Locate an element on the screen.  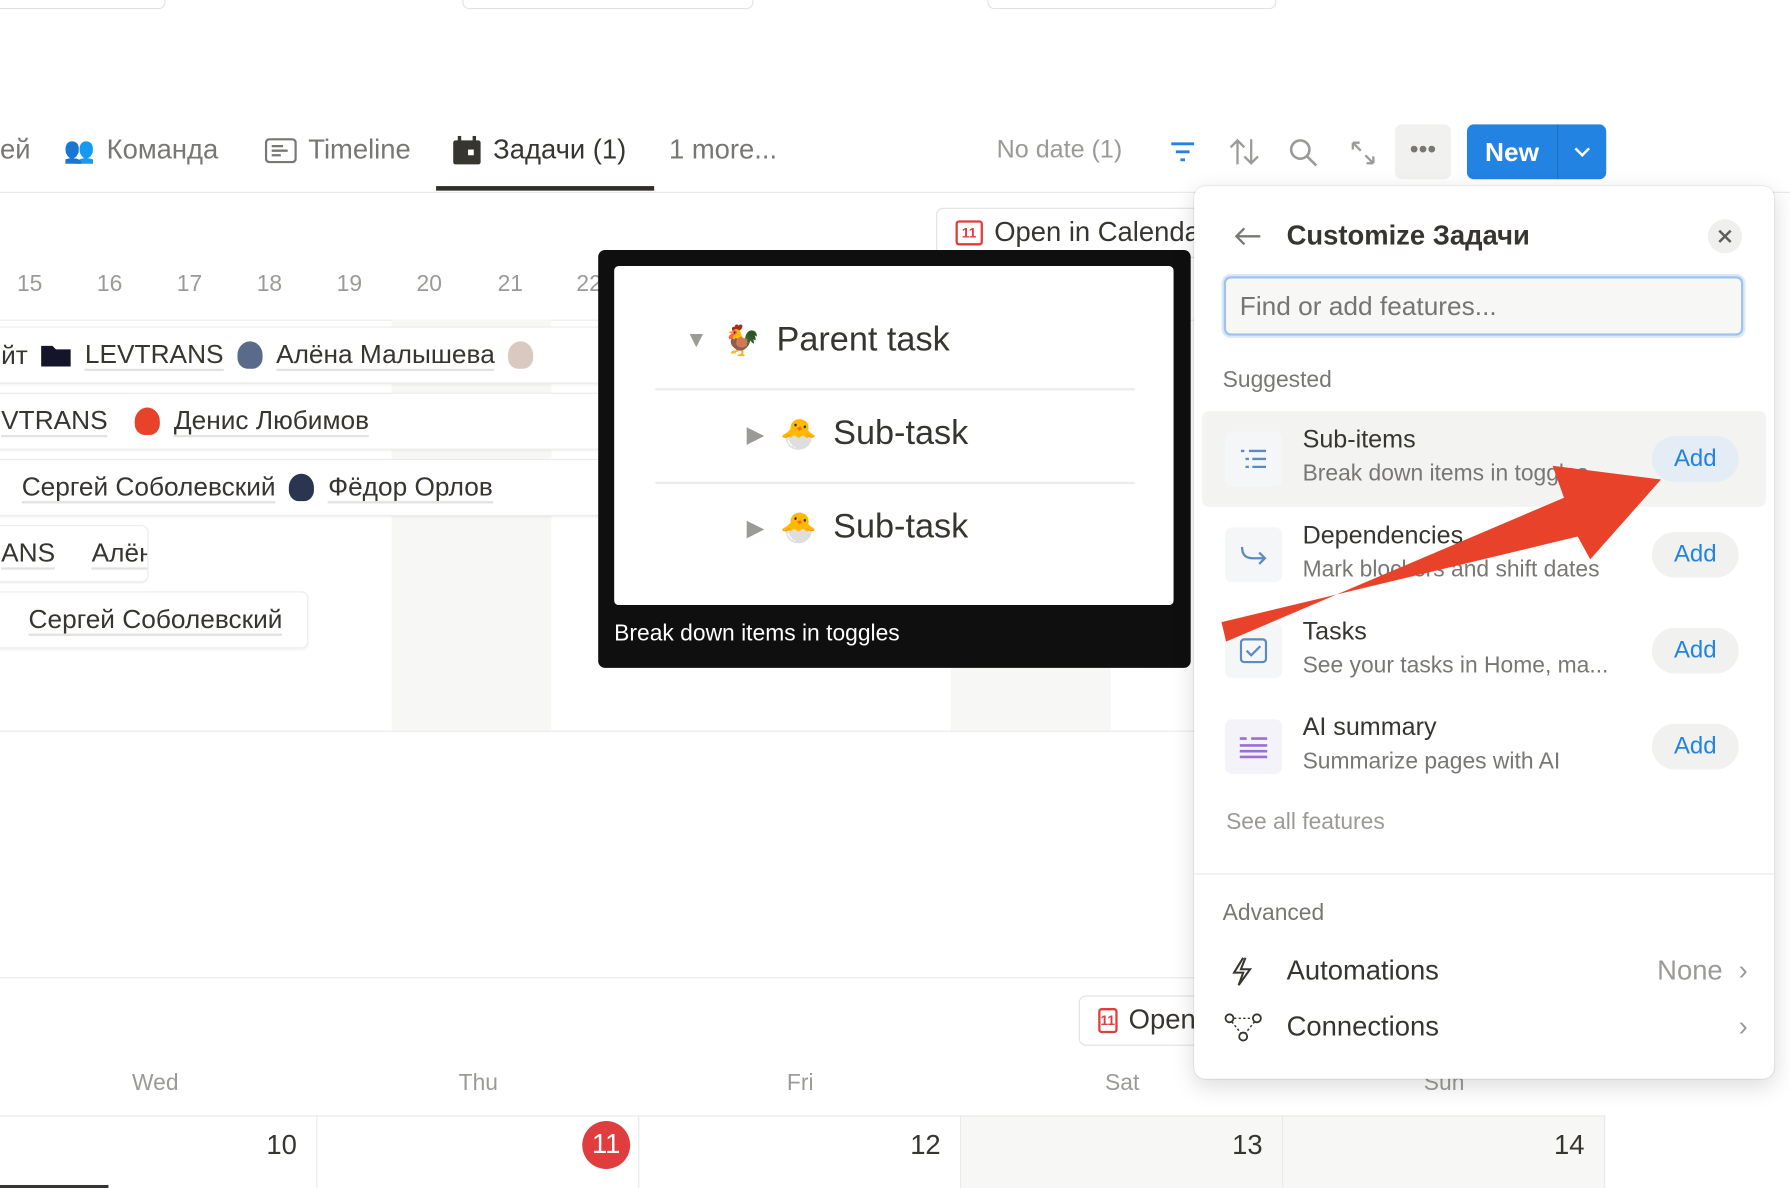
project-link: ANS is located at coordinates (28, 554).